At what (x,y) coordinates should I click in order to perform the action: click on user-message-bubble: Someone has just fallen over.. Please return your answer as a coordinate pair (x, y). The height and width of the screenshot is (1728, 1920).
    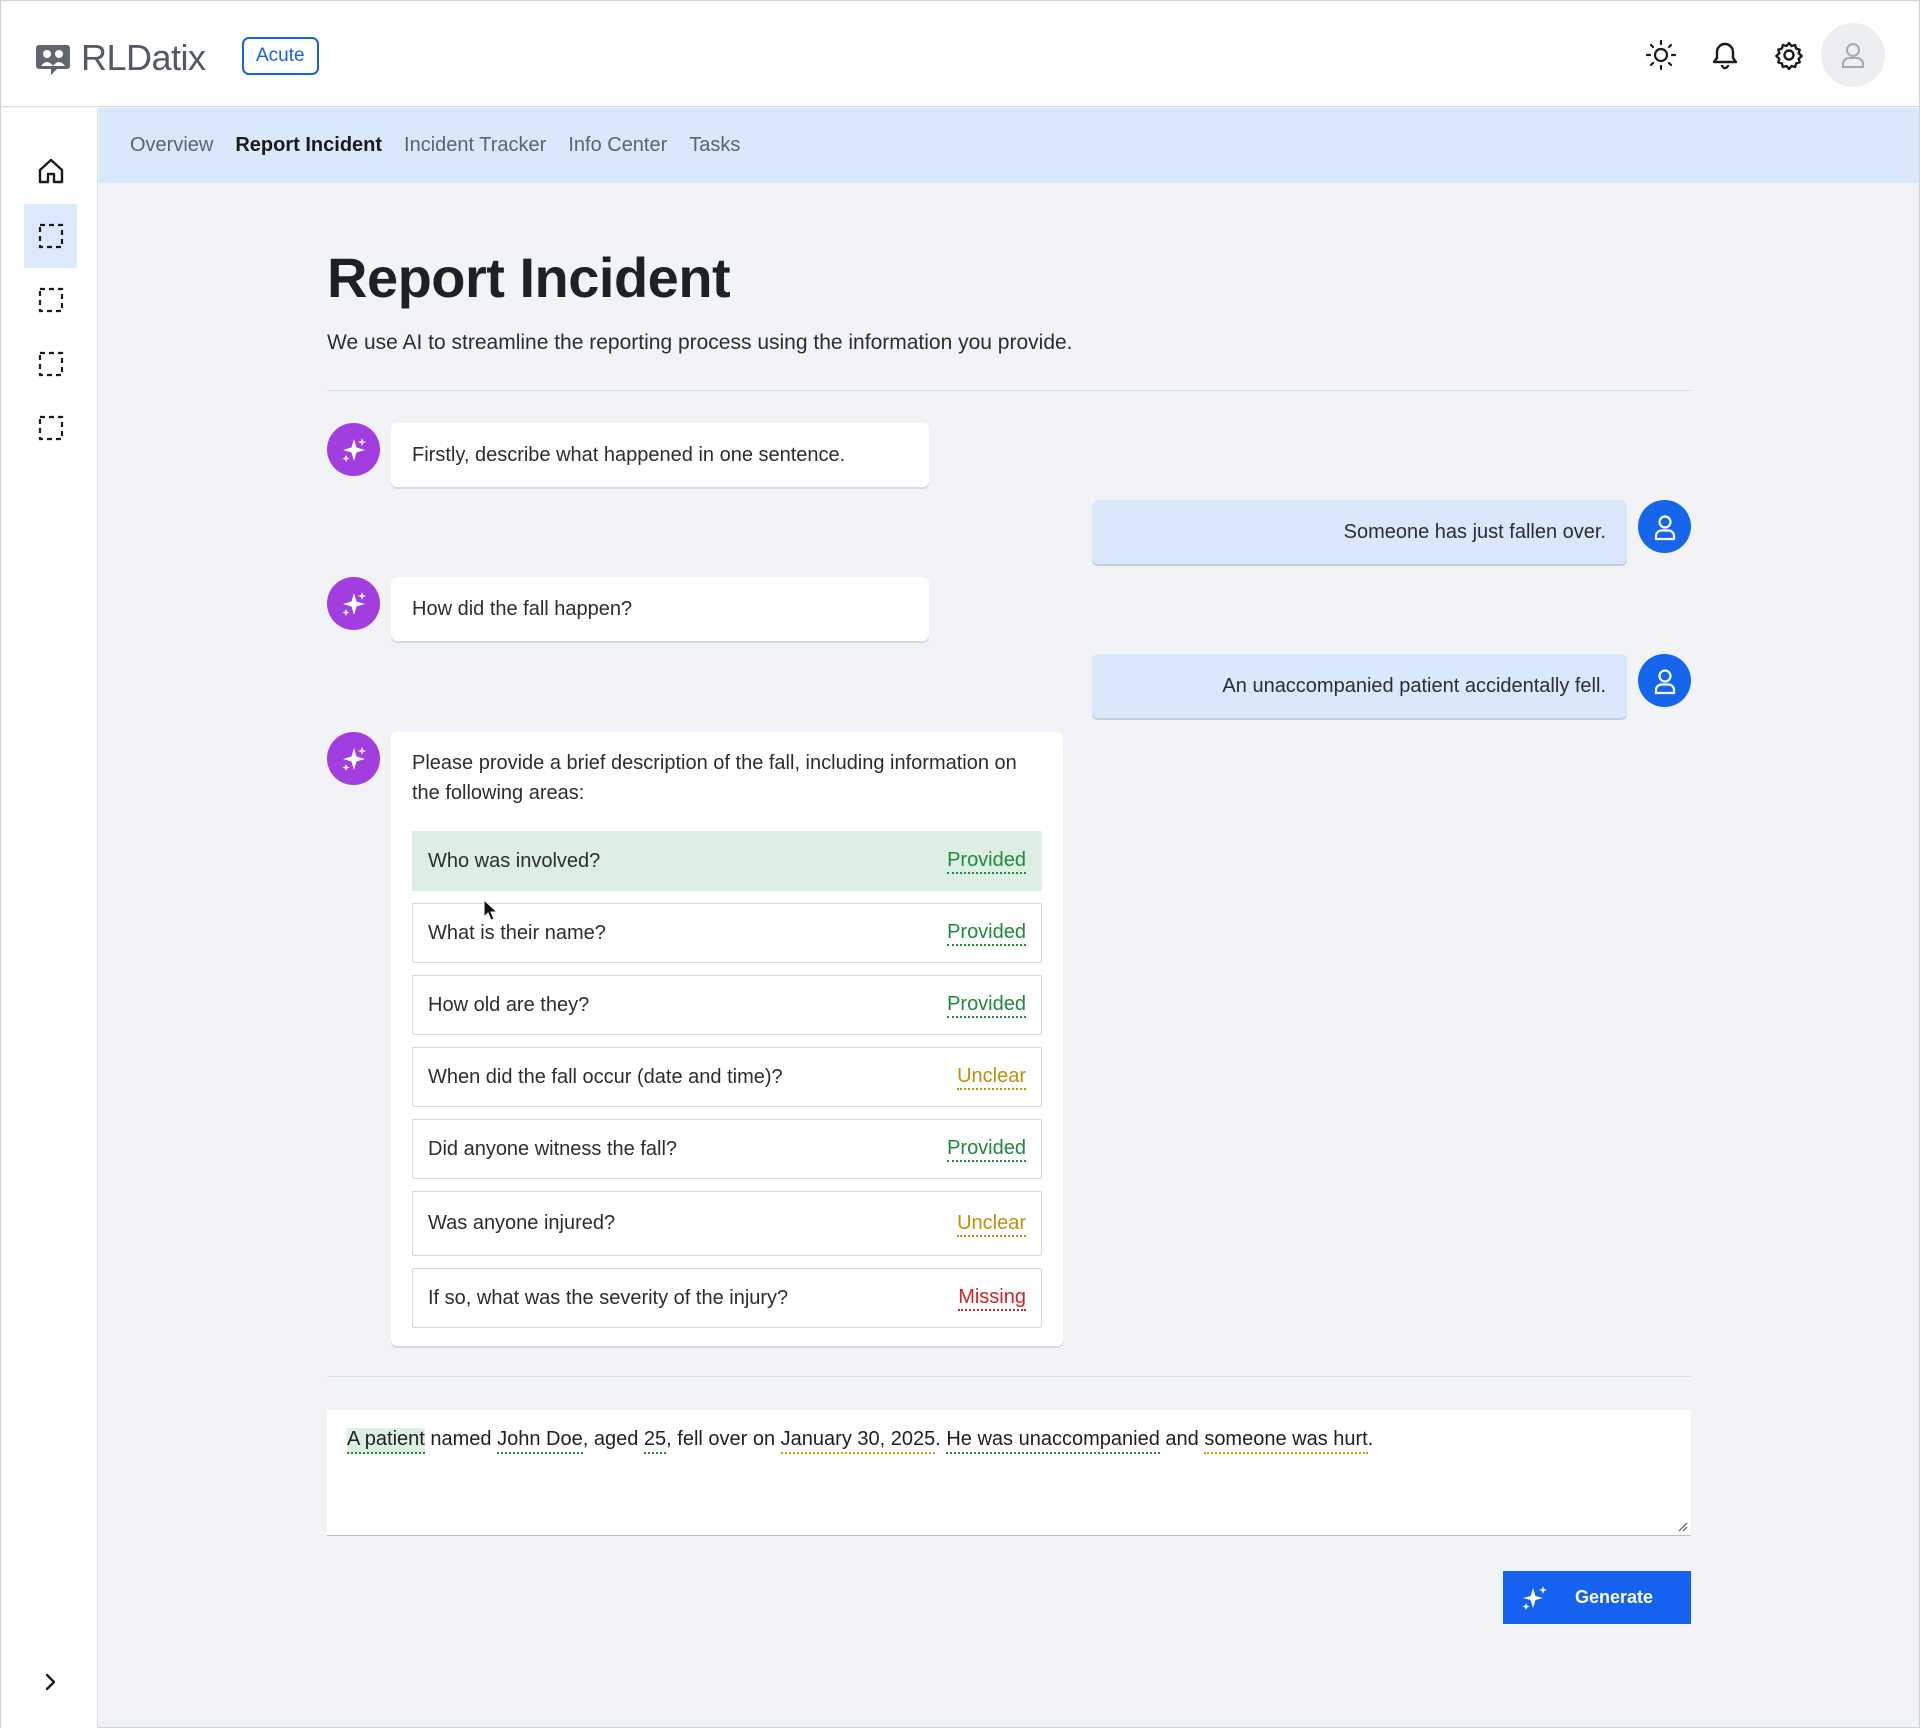
    Looking at the image, I should click on (1359, 532).